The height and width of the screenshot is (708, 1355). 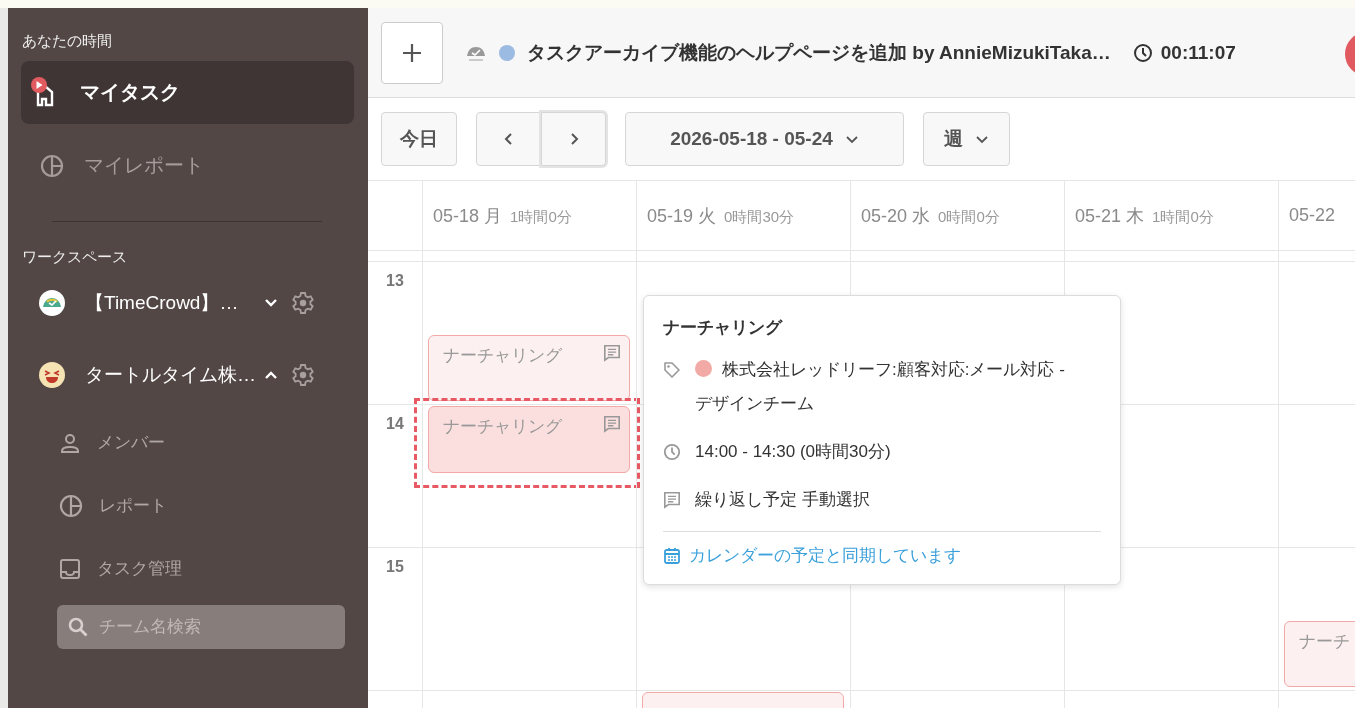 I want to click on workspace-menu-item: レポート, so click(x=94, y=505).